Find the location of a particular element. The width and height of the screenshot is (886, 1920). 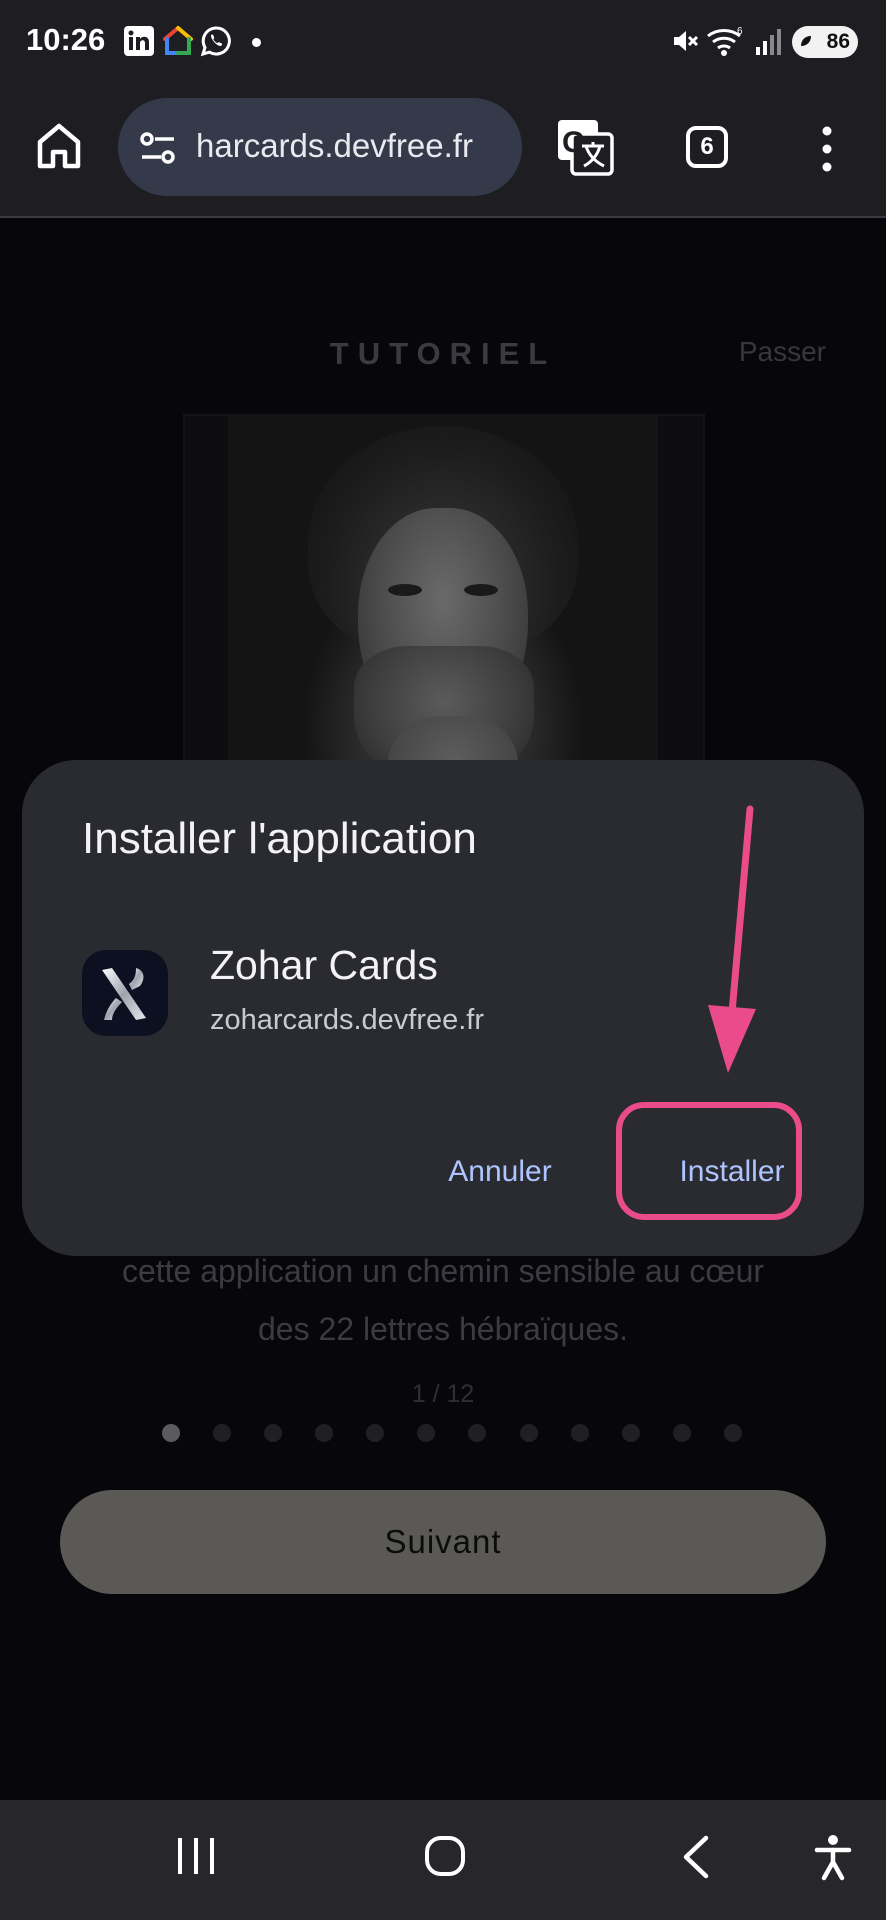

notification-dot is located at coordinates (256, 42).